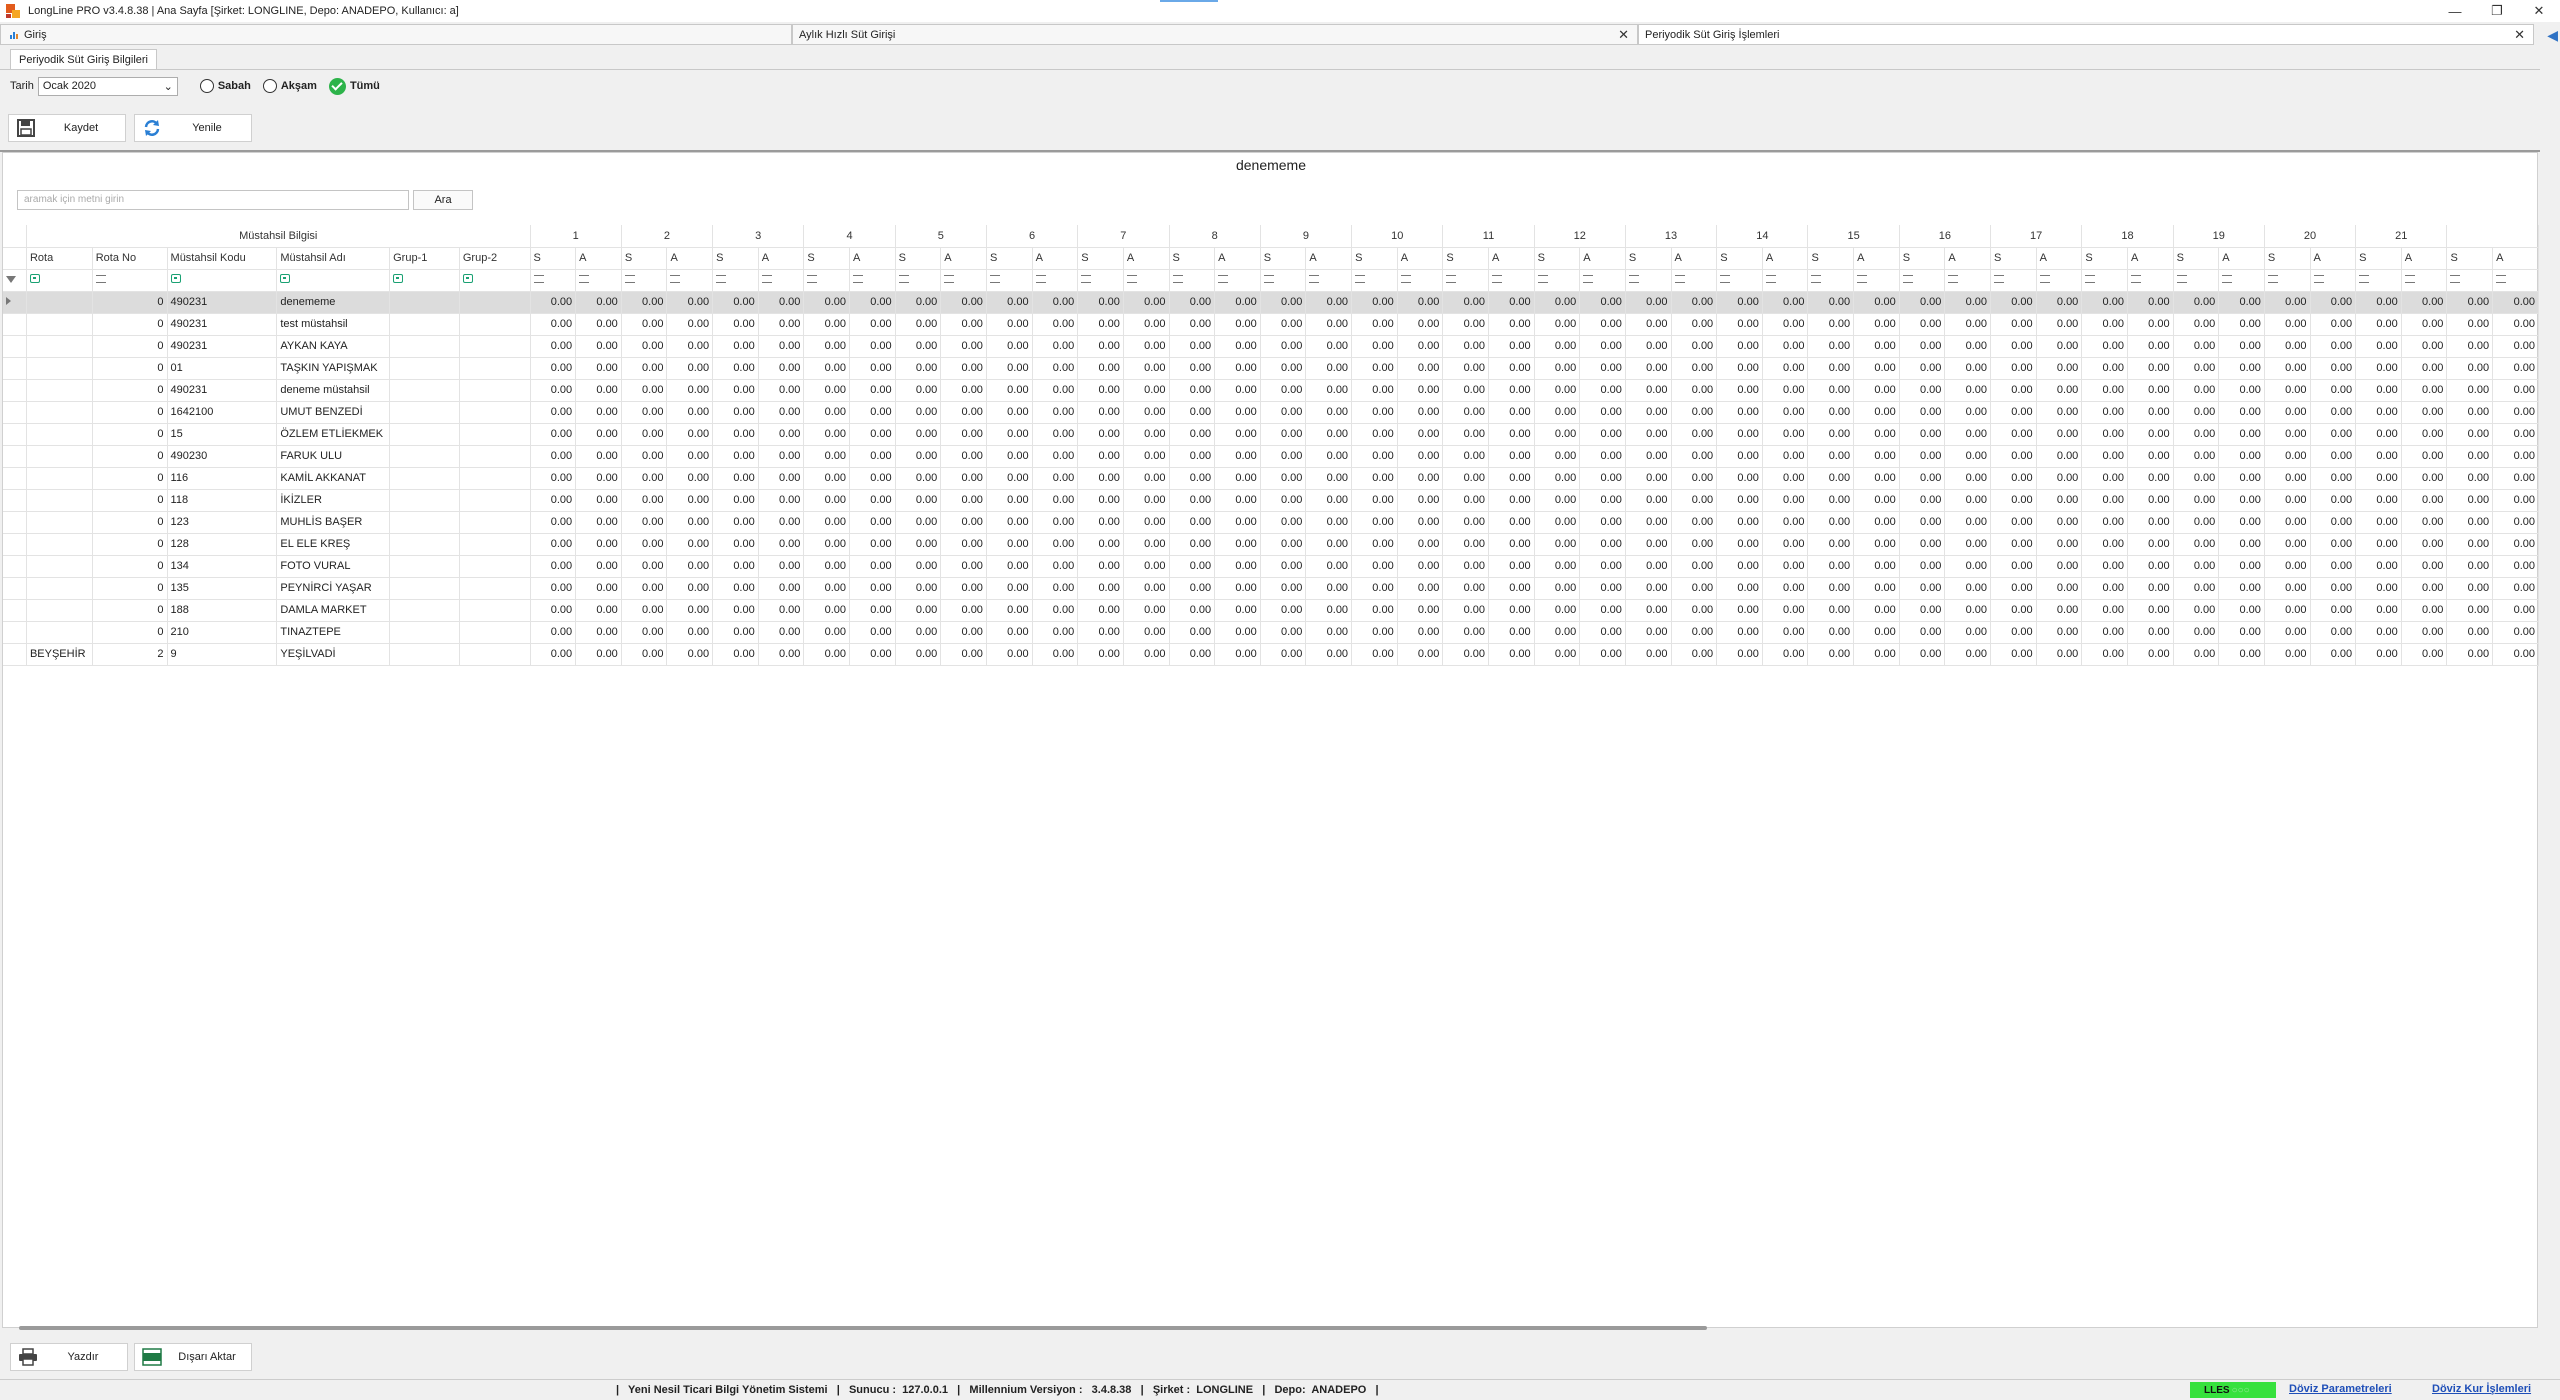 The image size is (2560, 1400). I want to click on search-input: aramak için metni girin, so click(213, 200).